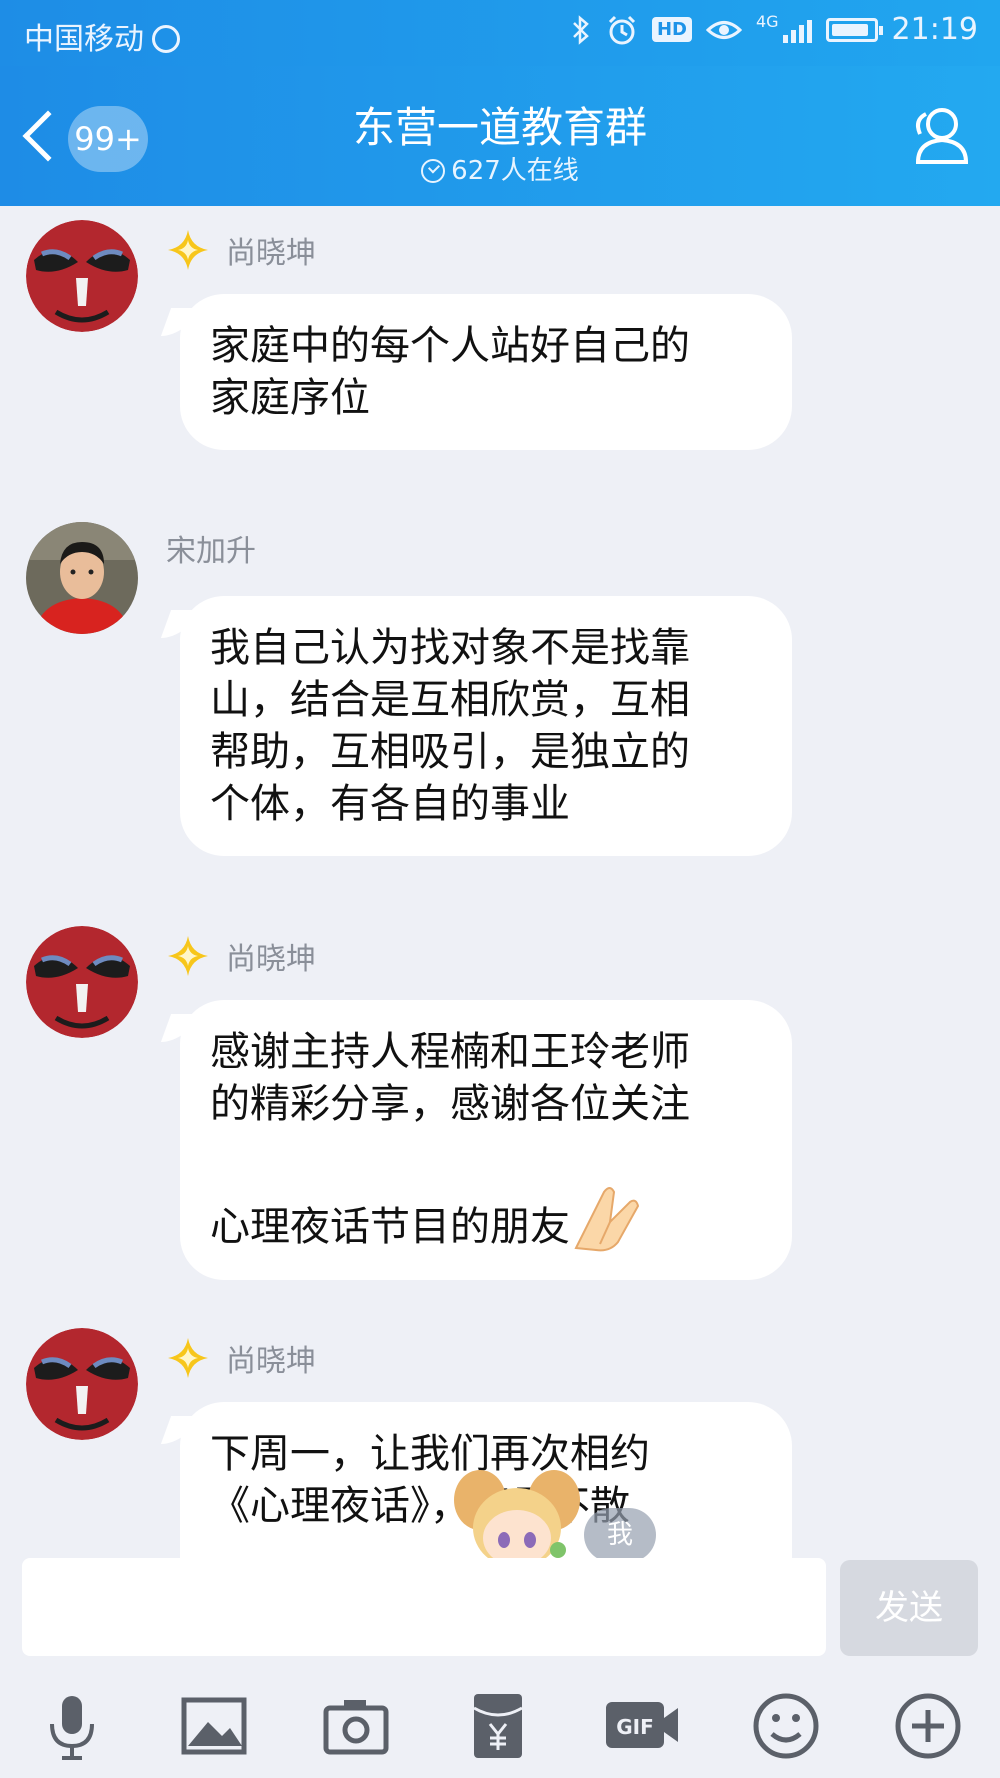 The height and width of the screenshot is (1778, 1000). Describe the element at coordinates (211, 551) in the screenshot. I see `sender-name: 宋加升` at that location.